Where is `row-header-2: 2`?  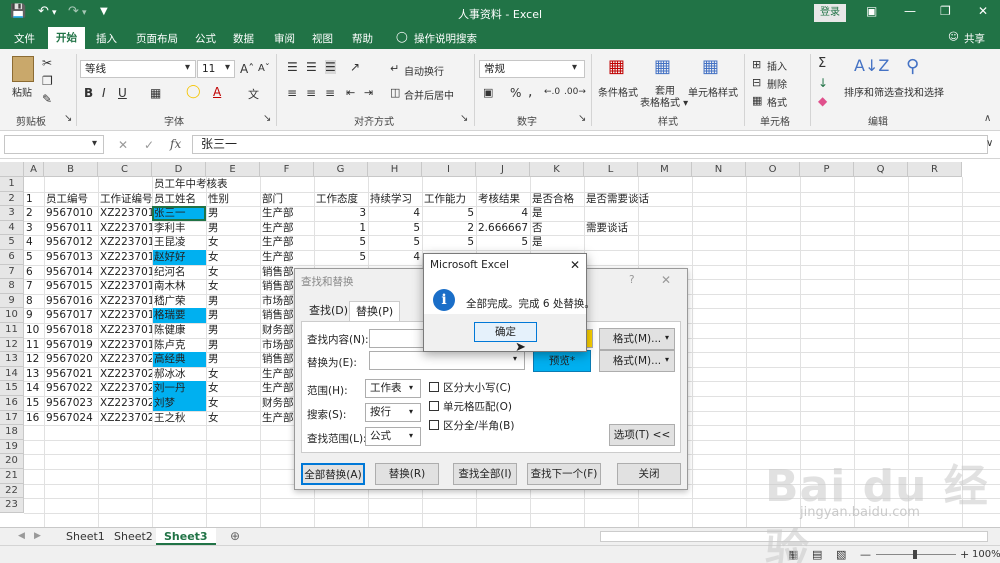
row-header-2: 2 is located at coordinates (12, 199).